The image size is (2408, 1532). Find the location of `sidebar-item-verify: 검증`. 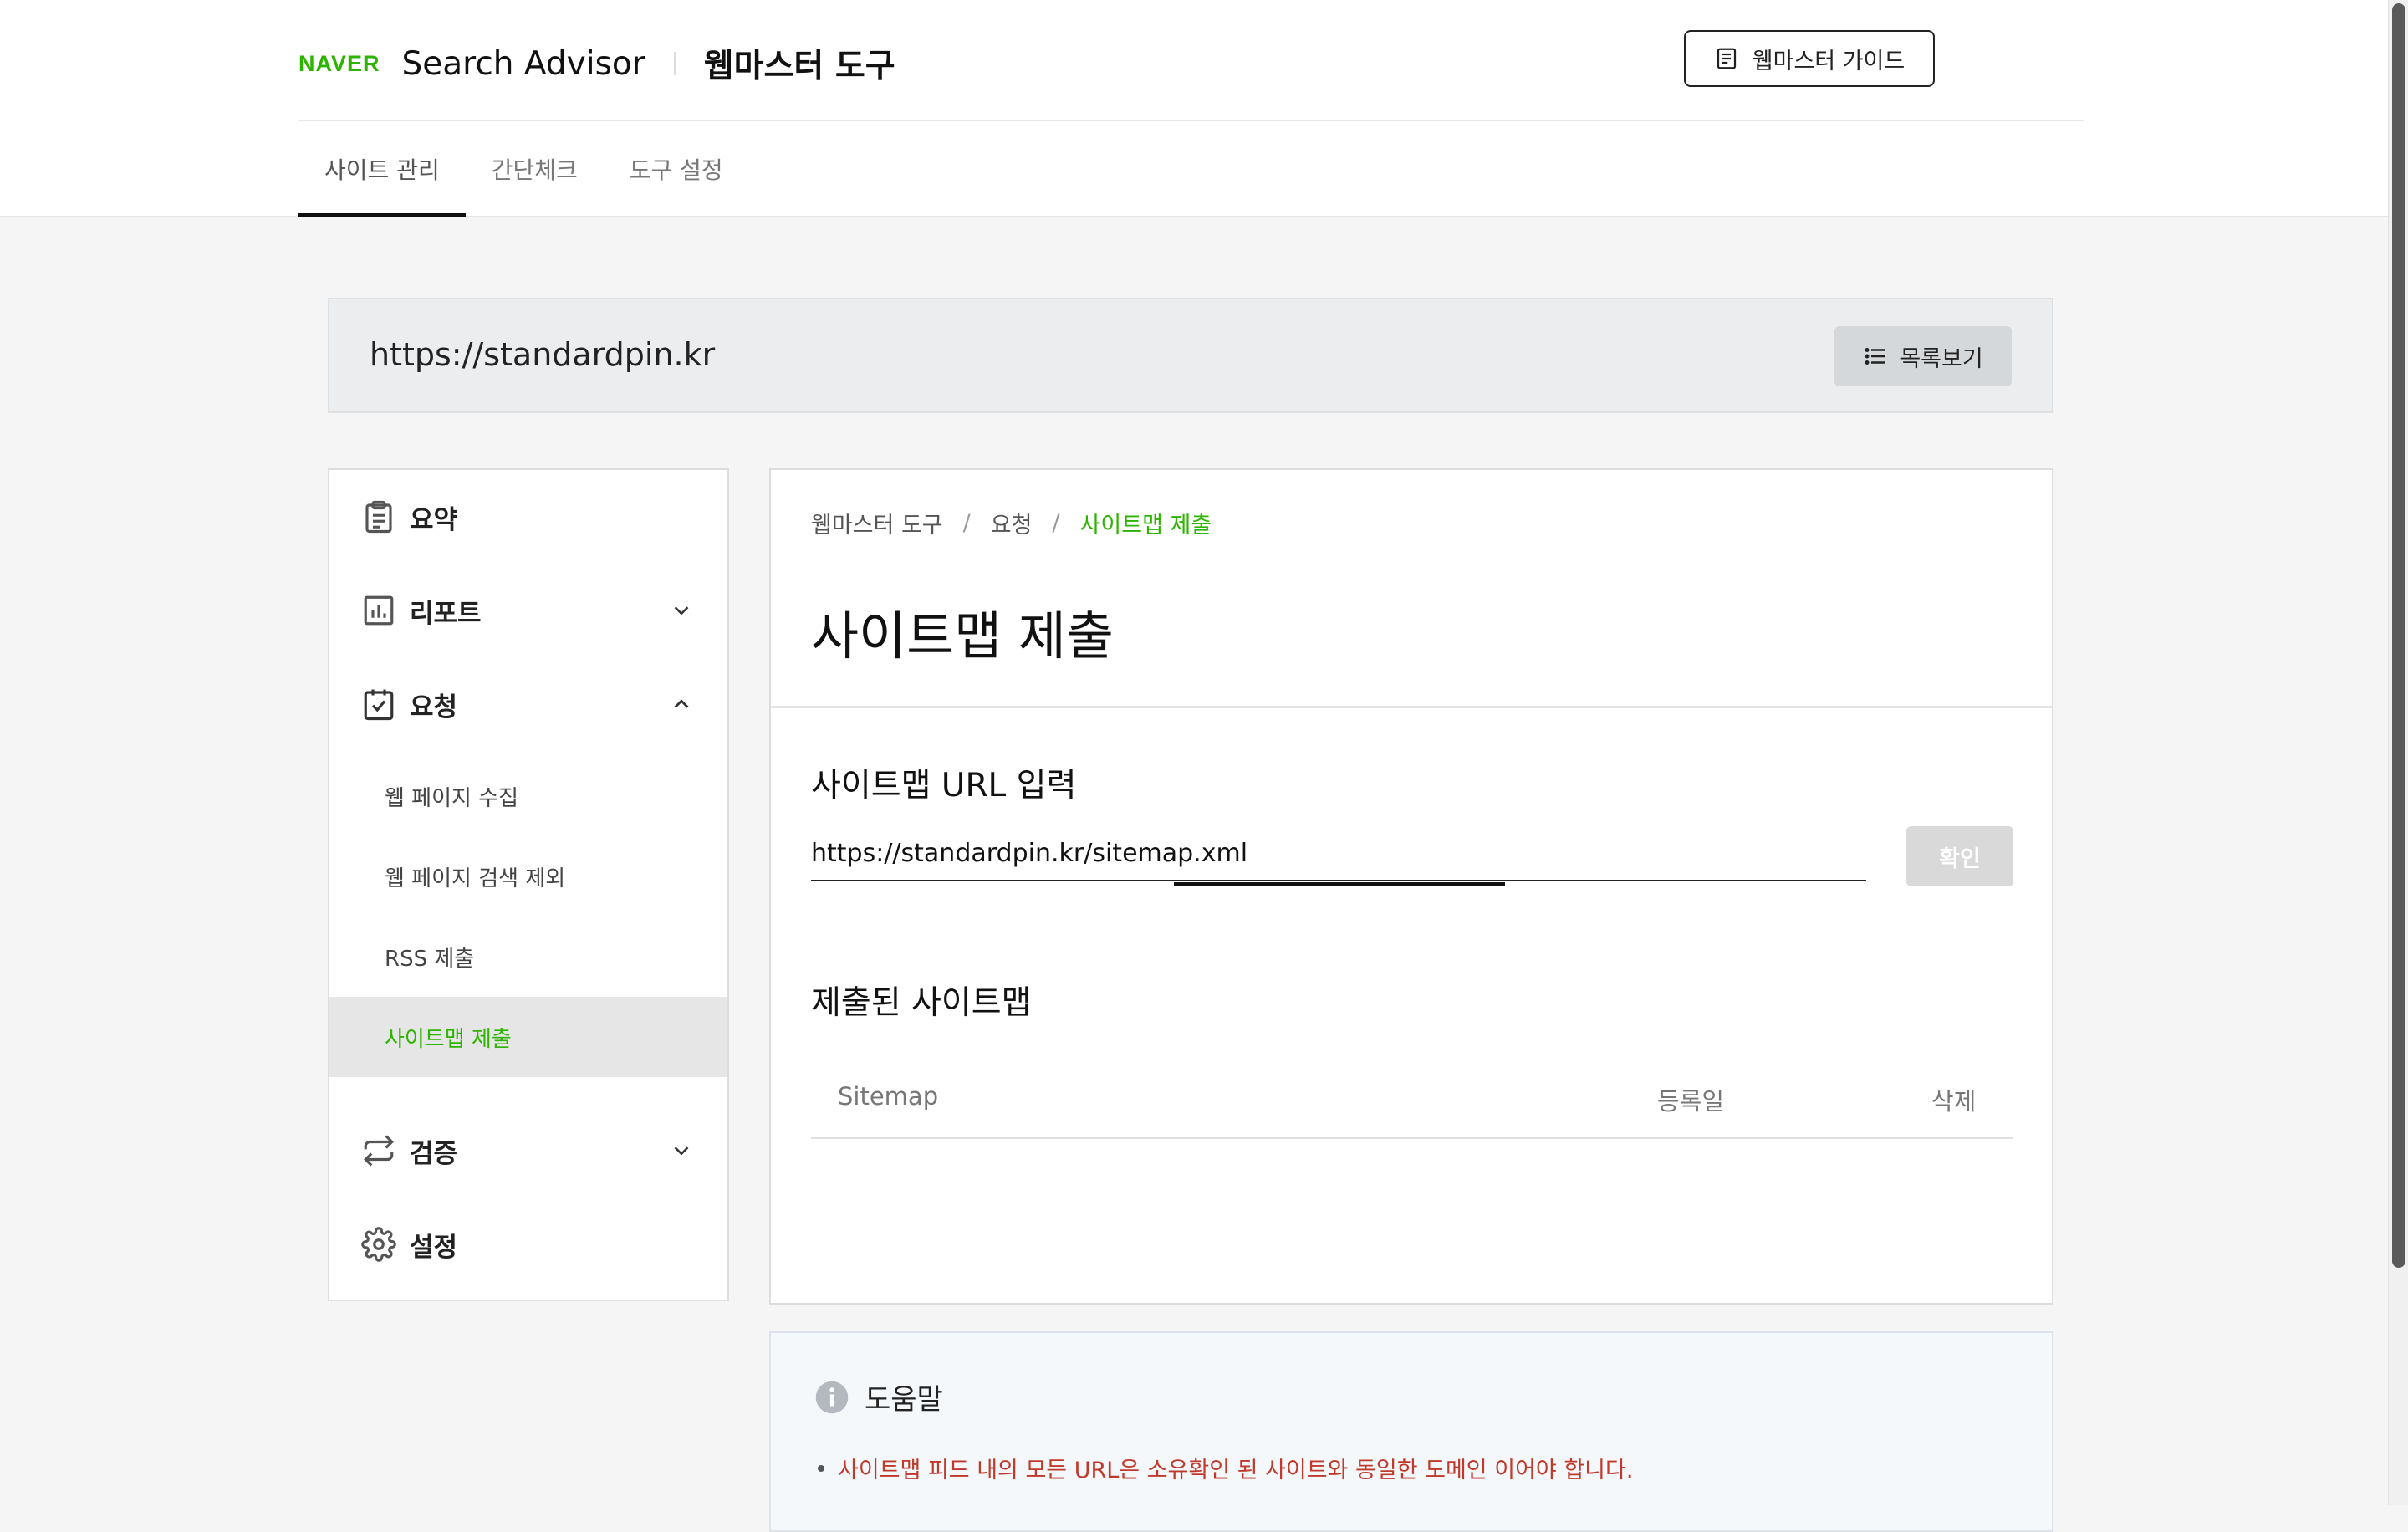

sidebar-item-verify: 검증 is located at coordinates (528, 1151).